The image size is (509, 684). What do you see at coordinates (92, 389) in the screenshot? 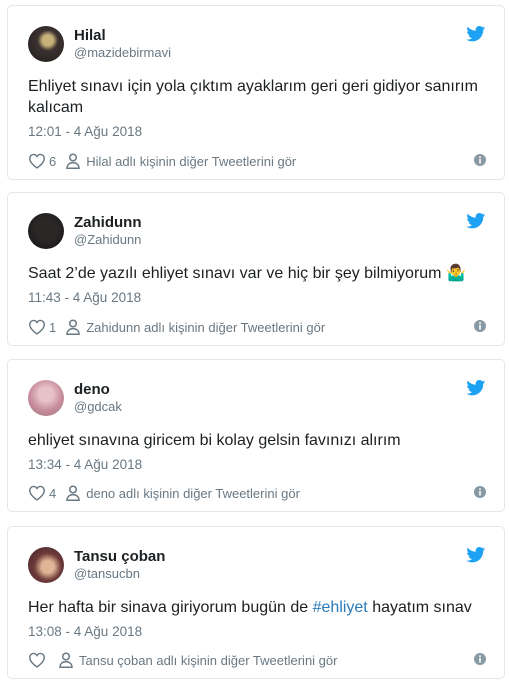
I see `author-name: deno` at bounding box center [92, 389].